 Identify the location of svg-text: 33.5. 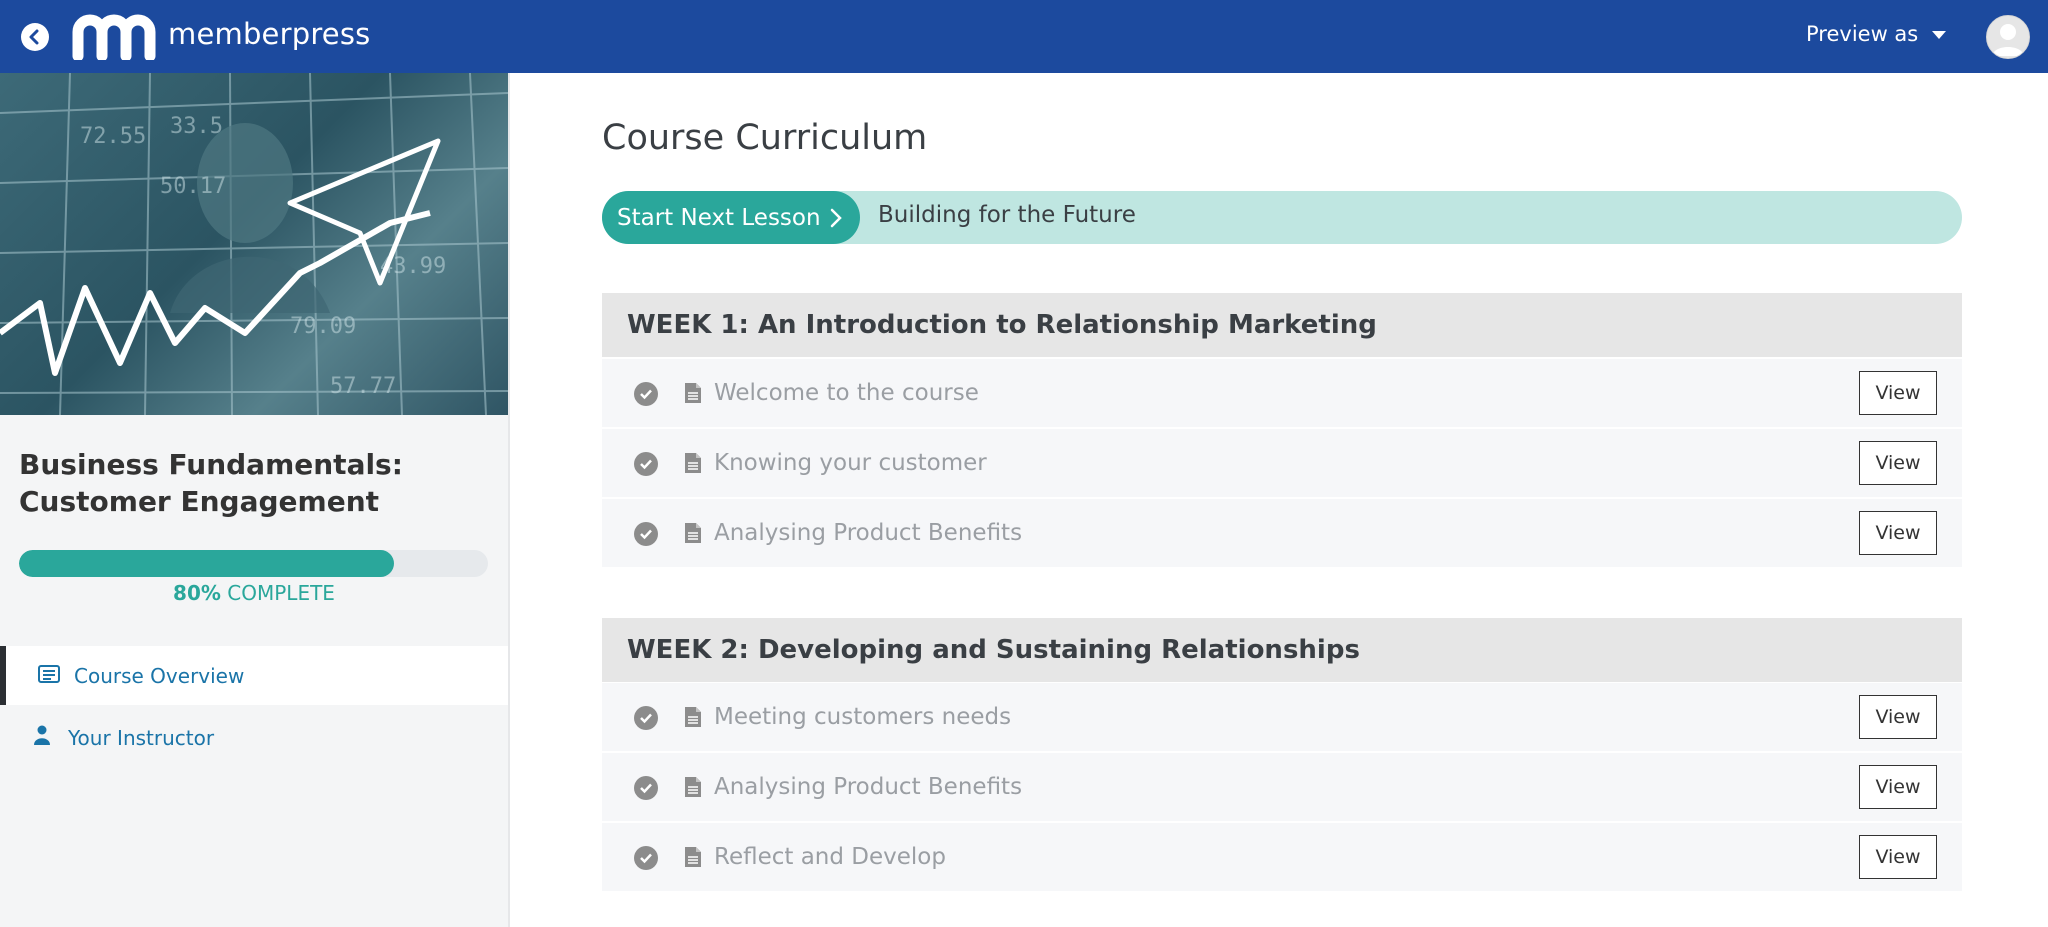
(196, 126).